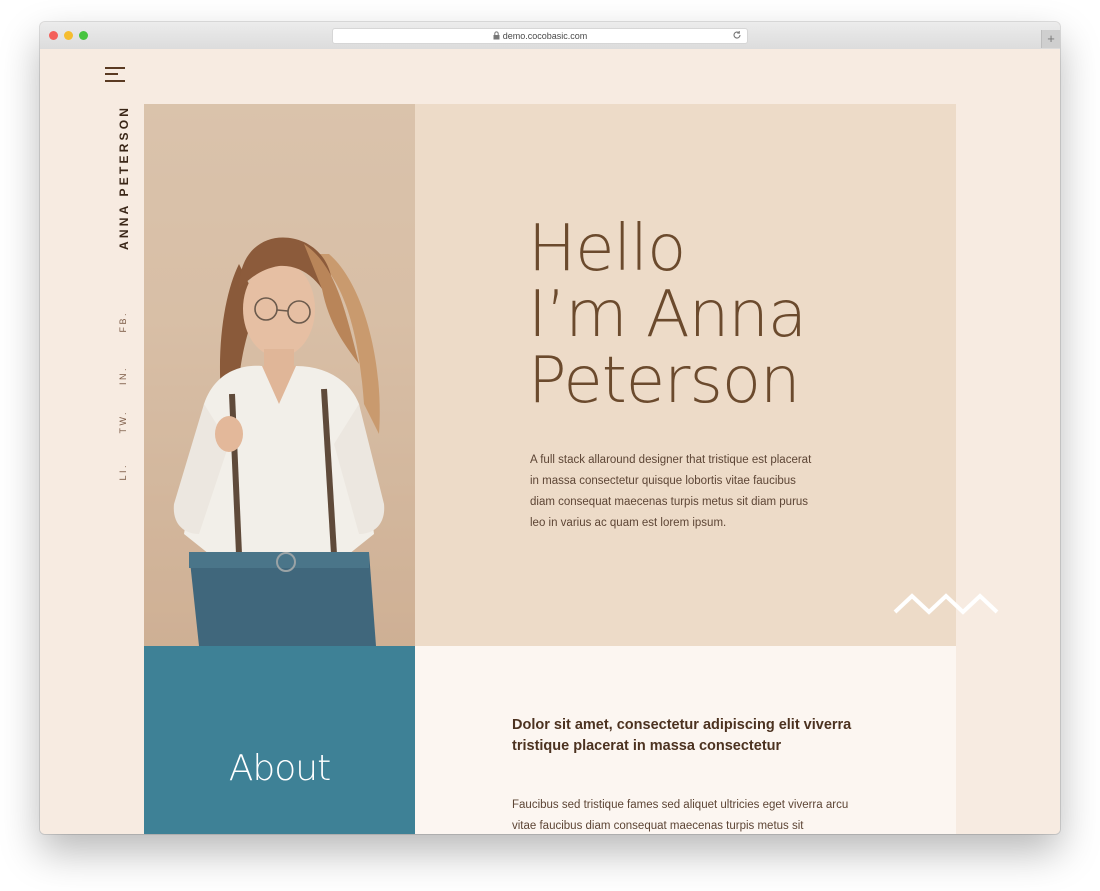 The image size is (1100, 891). What do you see at coordinates (124, 172) in the screenshot?
I see `site-owner-name: ANNA PETERSON` at bounding box center [124, 172].